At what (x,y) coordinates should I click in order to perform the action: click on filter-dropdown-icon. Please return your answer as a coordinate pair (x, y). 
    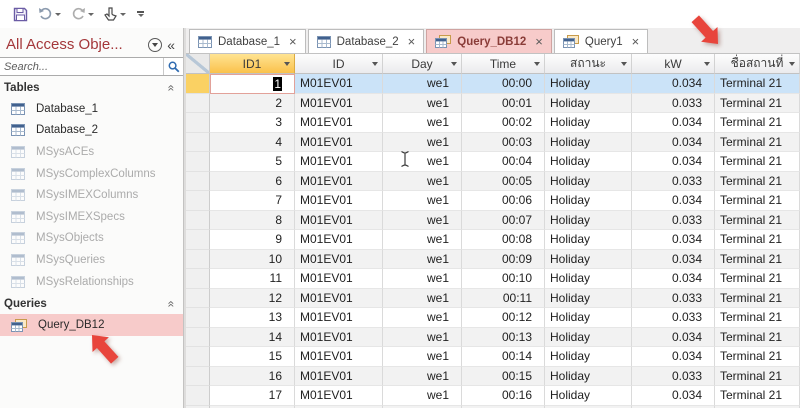
    Looking at the image, I should click on (537, 63).